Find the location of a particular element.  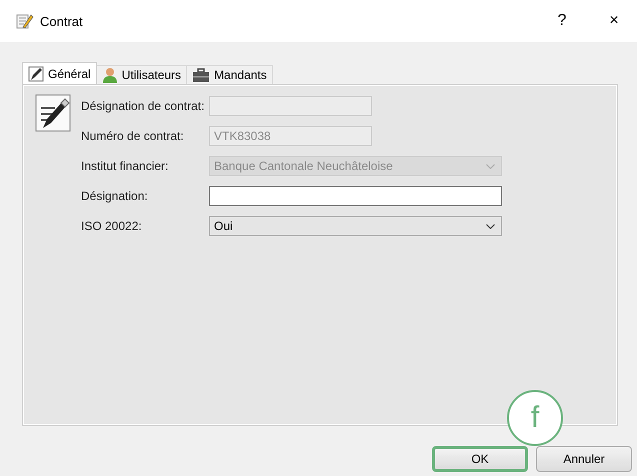

tab: Utilisateurs is located at coordinates (142, 74).